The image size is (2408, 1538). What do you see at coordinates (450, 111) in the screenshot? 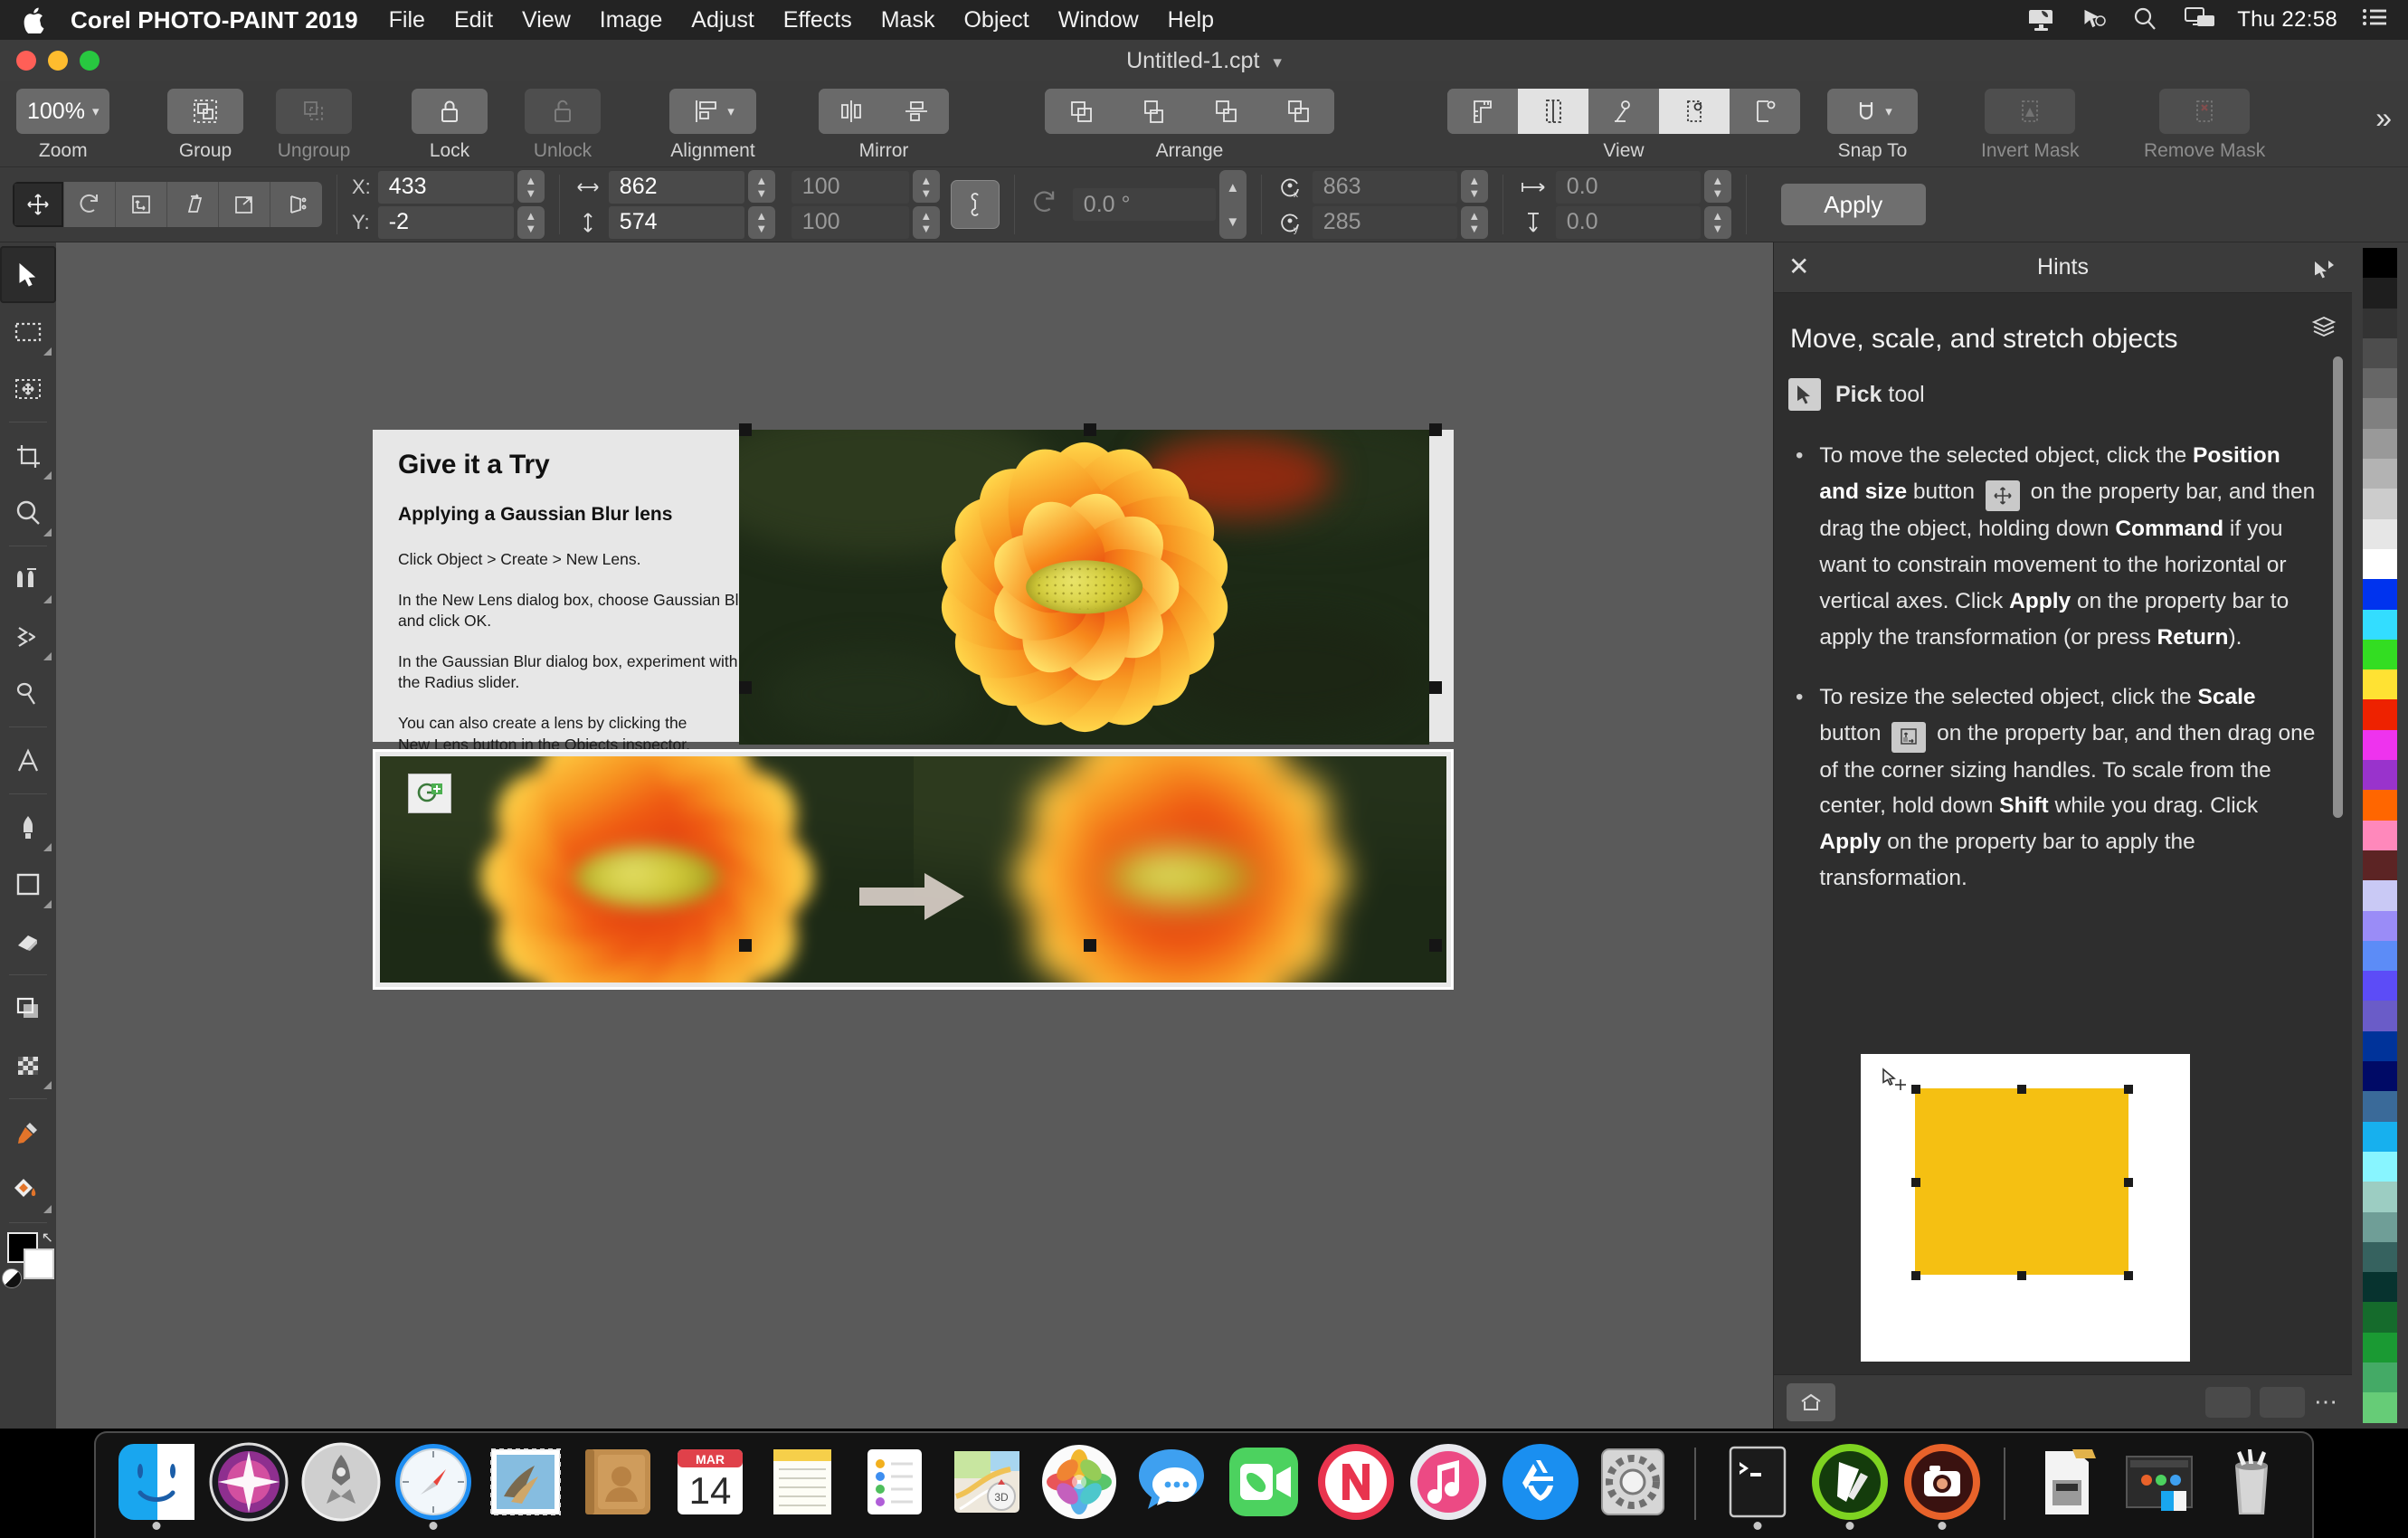
I see `lock-button` at bounding box center [450, 111].